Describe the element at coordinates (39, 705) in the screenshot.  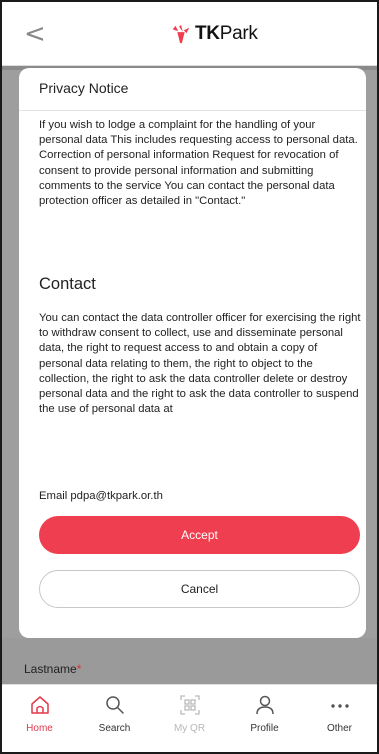
I see `home-icon` at that location.